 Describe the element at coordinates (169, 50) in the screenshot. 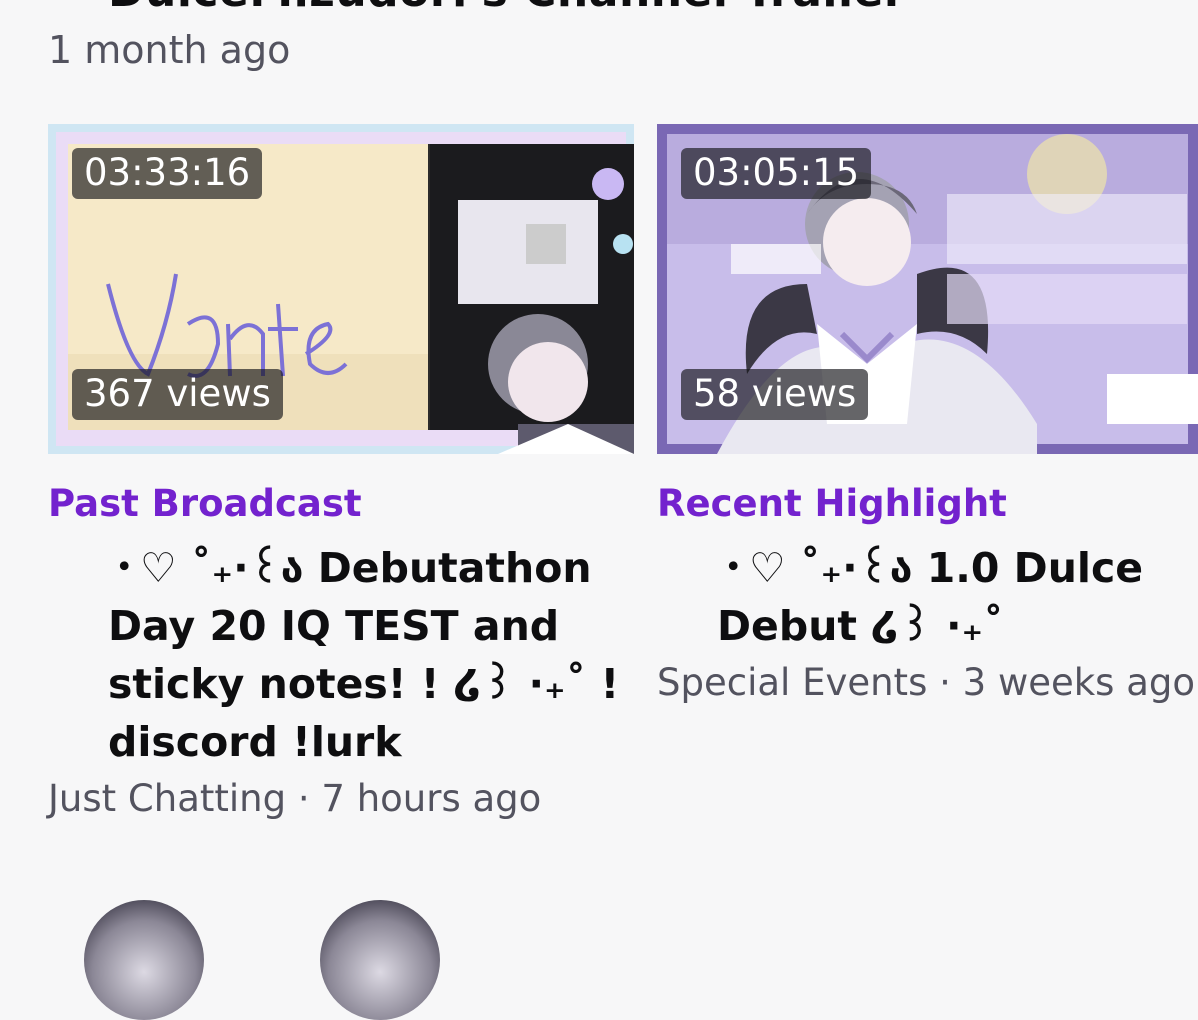

I see `previous-video-age: 1 month ago` at that location.